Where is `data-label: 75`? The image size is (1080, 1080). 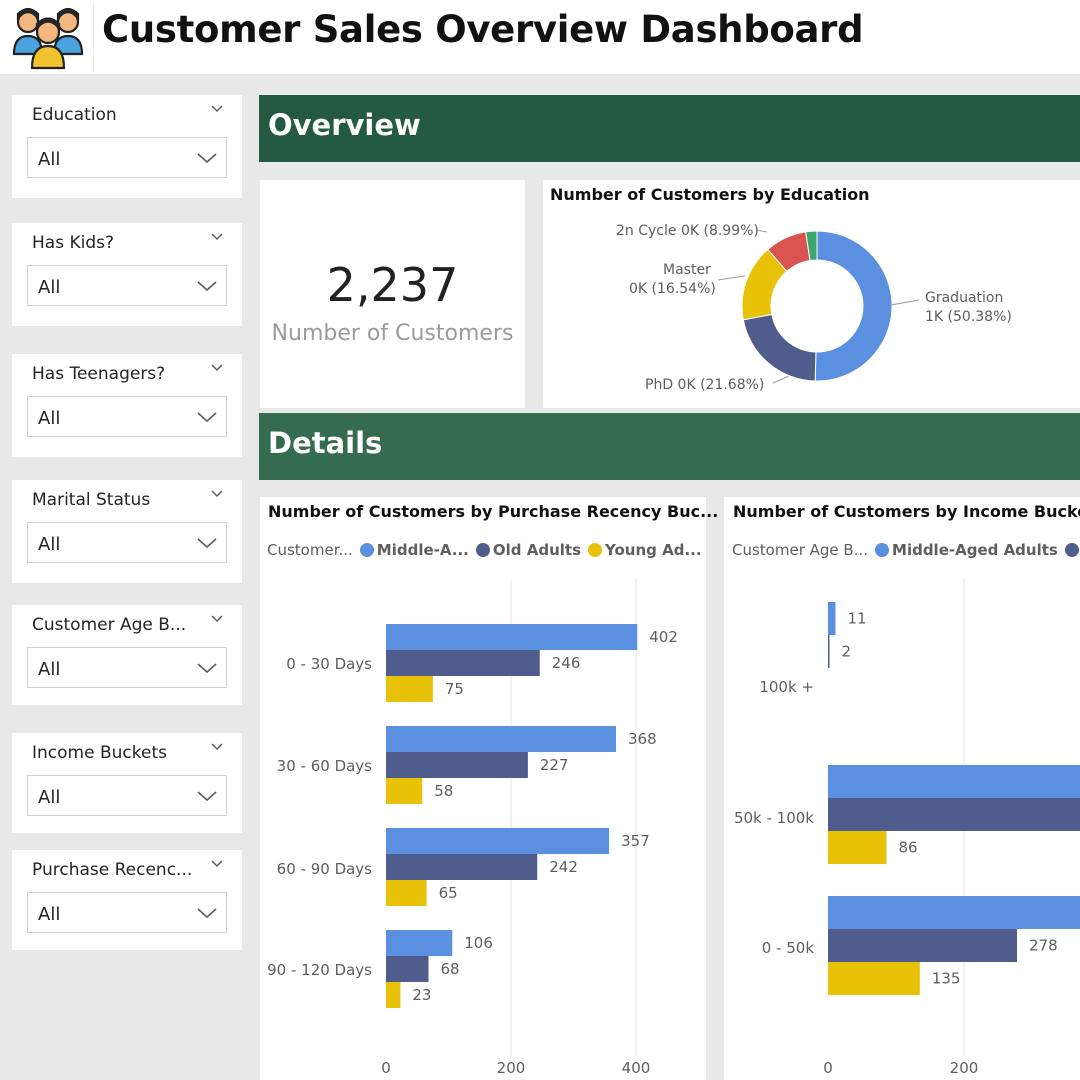
data-label: 75 is located at coordinates (454, 689).